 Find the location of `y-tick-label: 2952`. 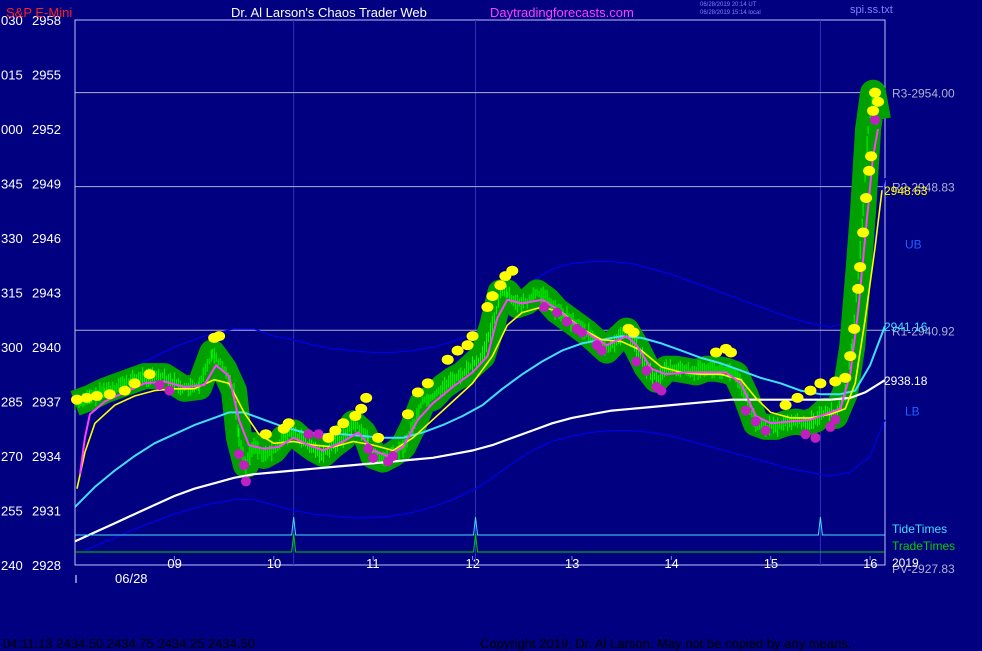

y-tick-label: 2952 is located at coordinates (46, 129).